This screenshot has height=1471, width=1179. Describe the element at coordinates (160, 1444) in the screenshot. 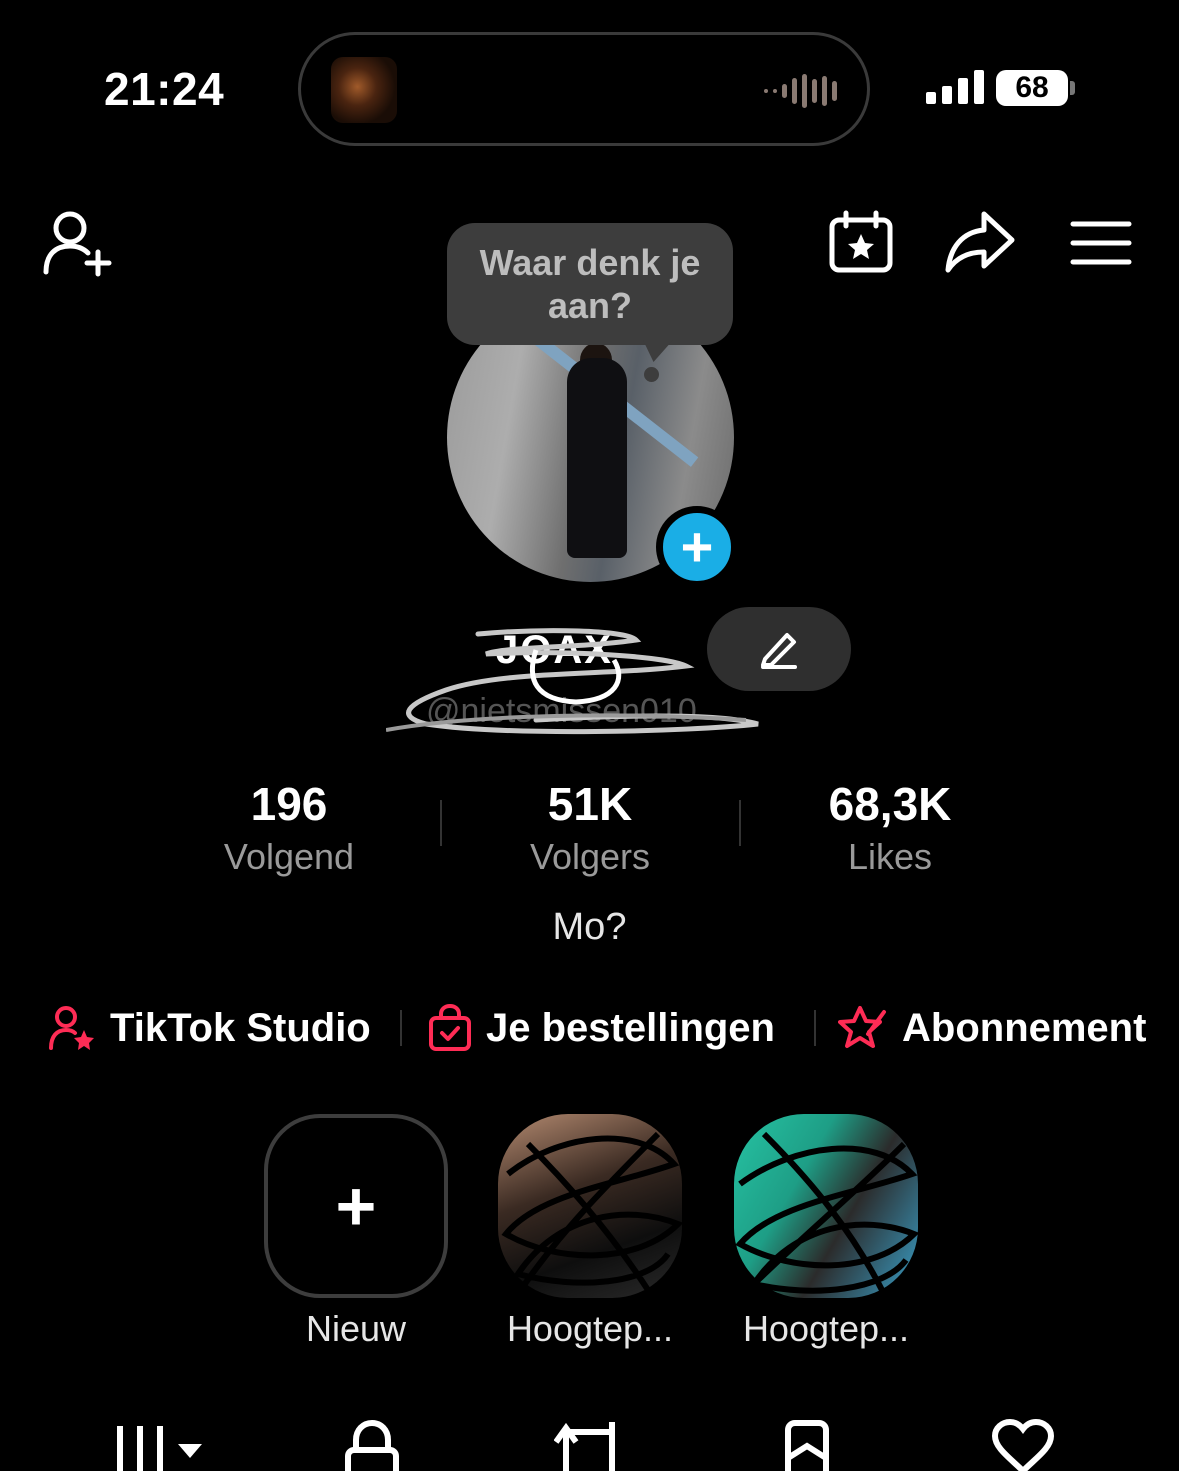

I see `videos-grid-icon` at that location.